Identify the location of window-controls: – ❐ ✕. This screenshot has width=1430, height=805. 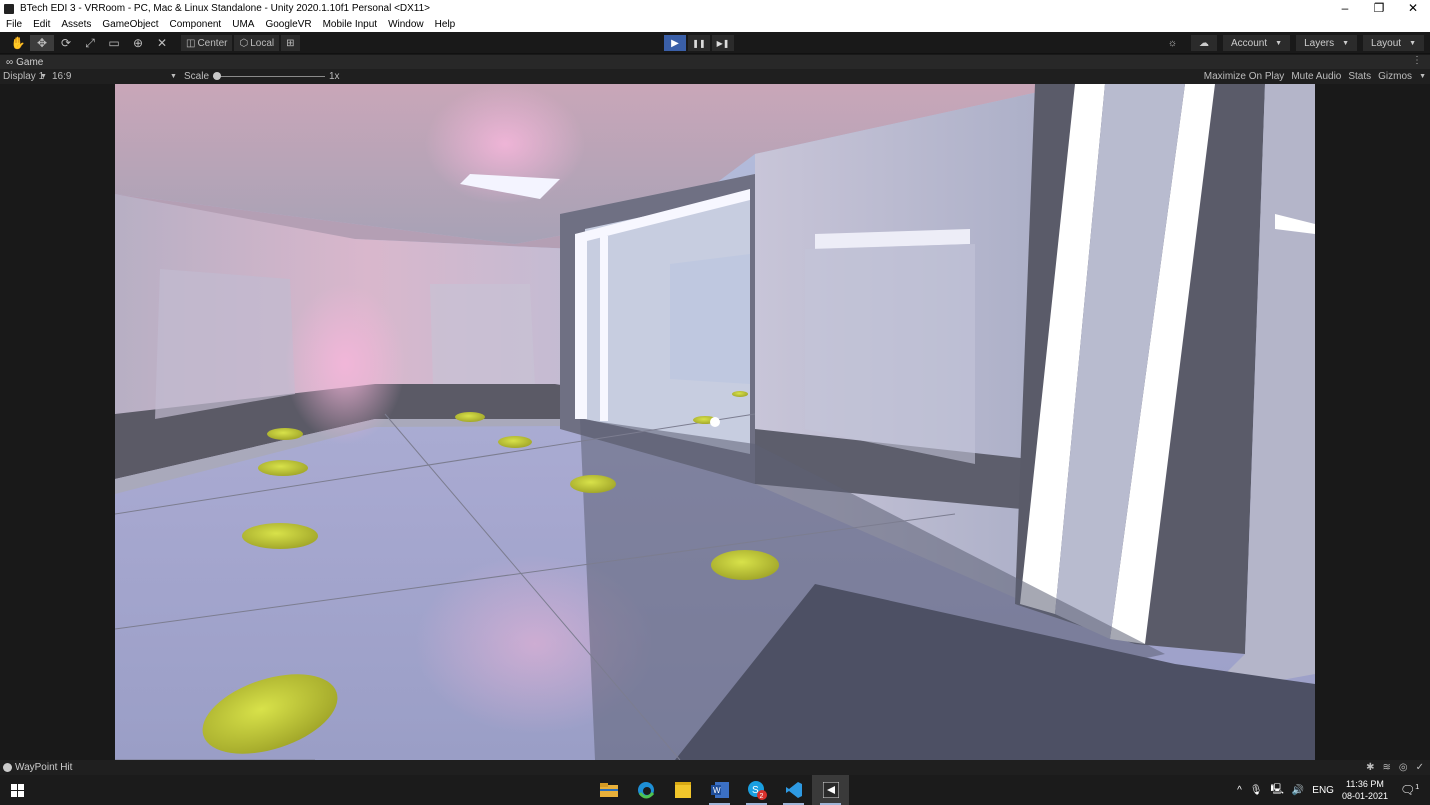
(1379, 8).